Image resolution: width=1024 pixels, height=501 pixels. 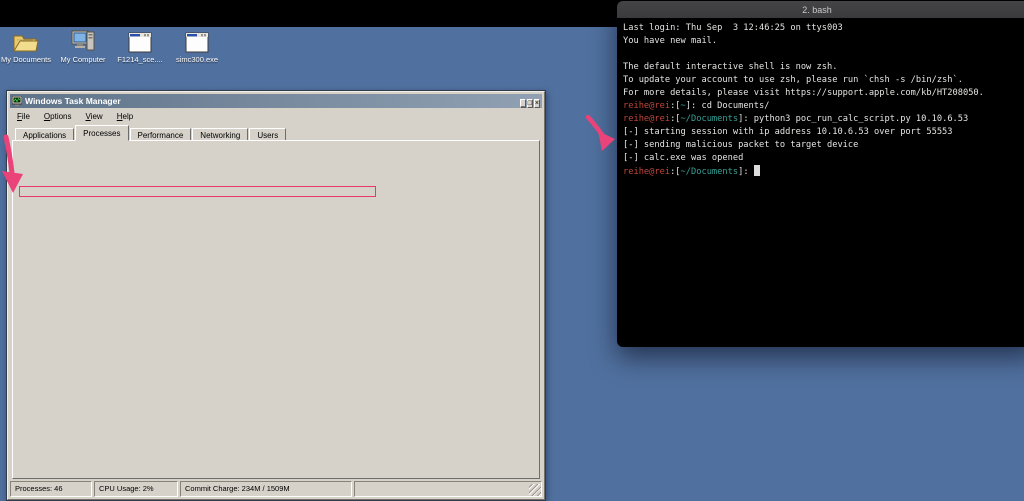 I want to click on terminal-text-segment: [-] calc.exe was opened, so click(x=683, y=158).